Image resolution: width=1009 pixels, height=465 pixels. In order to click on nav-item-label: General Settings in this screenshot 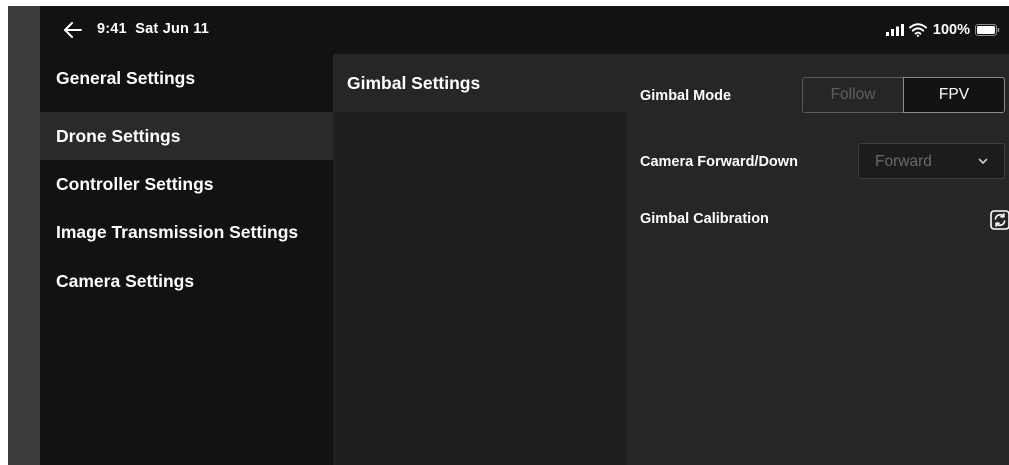, I will do `click(126, 78)`.